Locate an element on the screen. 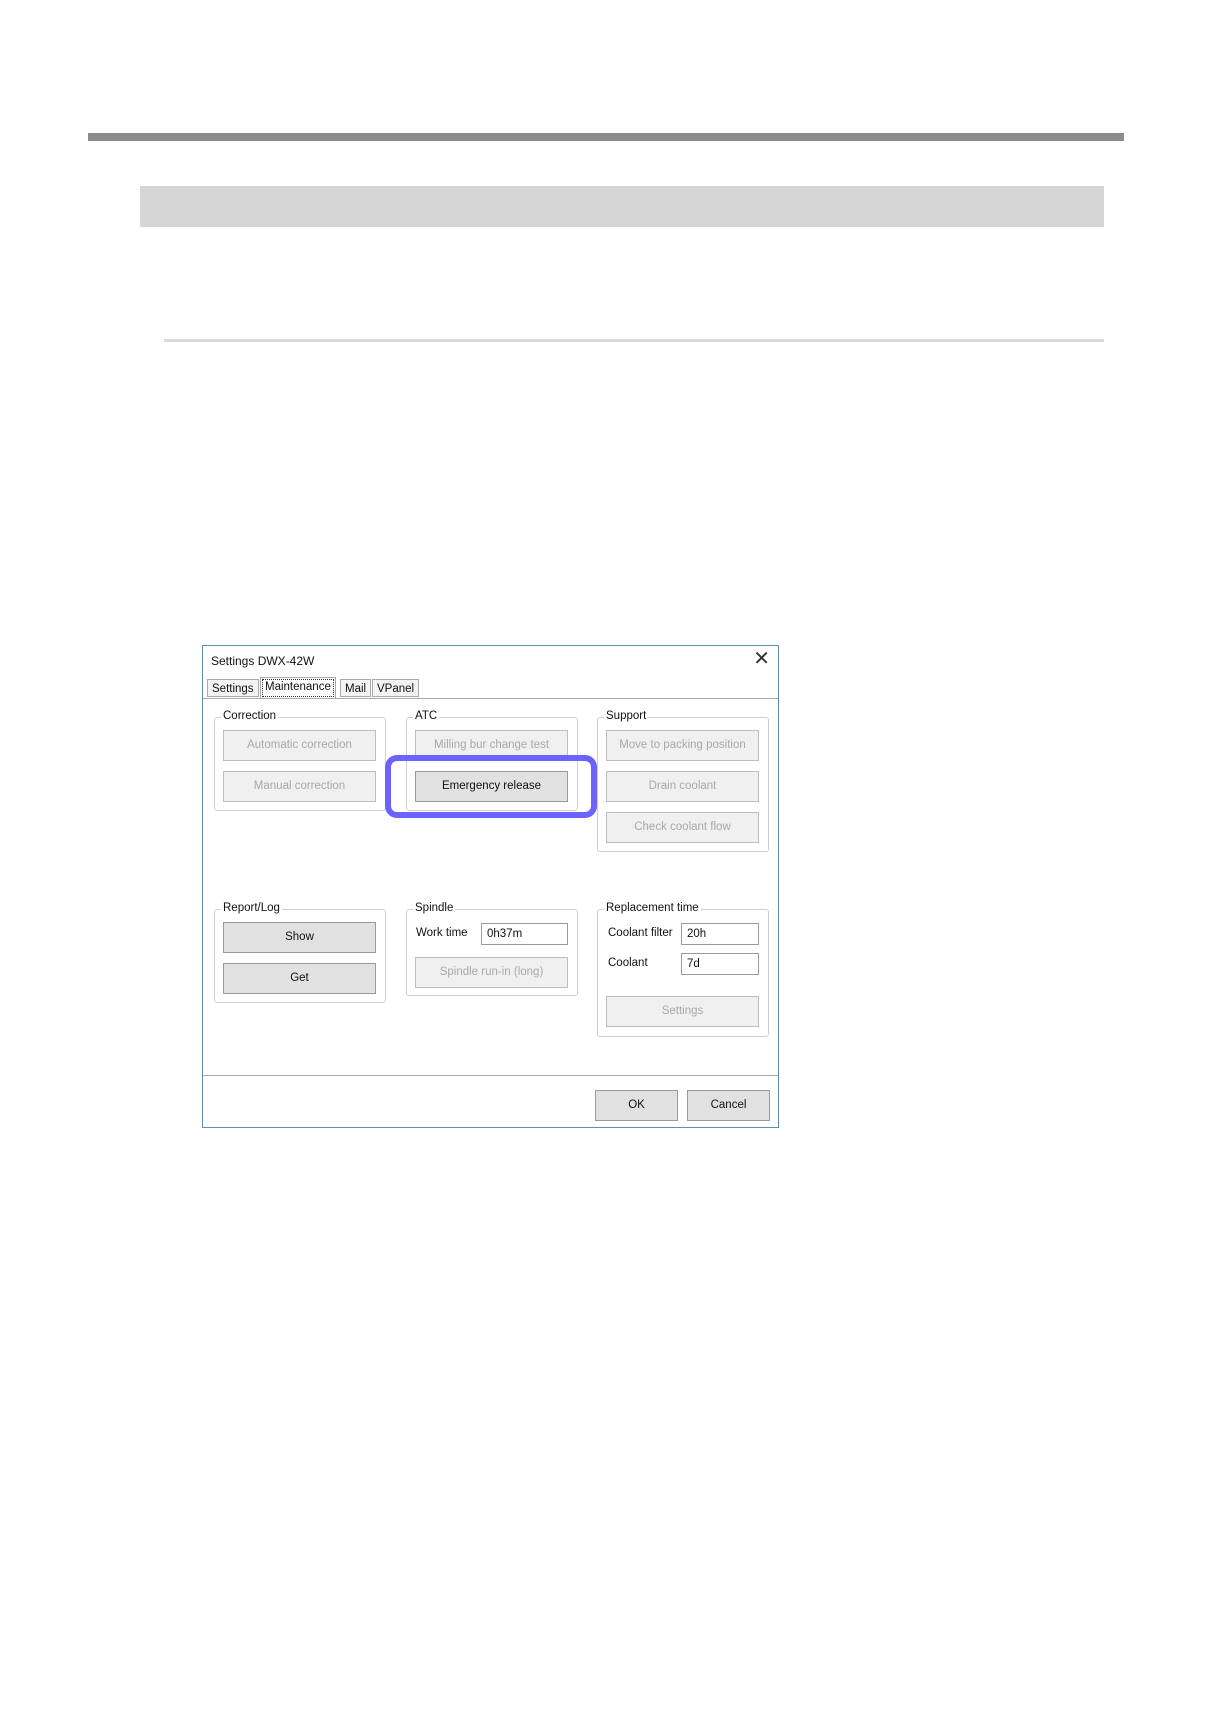 Image resolution: width=1225 pixels, height=1718 pixels. dialog-title: Settings DWX-42W is located at coordinates (263, 661).